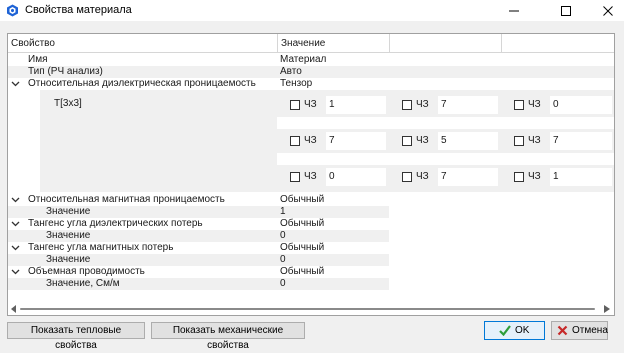 Image resolution: width=624 pixels, height=353 pixels. What do you see at coordinates (83, 283) in the screenshot?
I see `property-label: Значение, См/м` at bounding box center [83, 283].